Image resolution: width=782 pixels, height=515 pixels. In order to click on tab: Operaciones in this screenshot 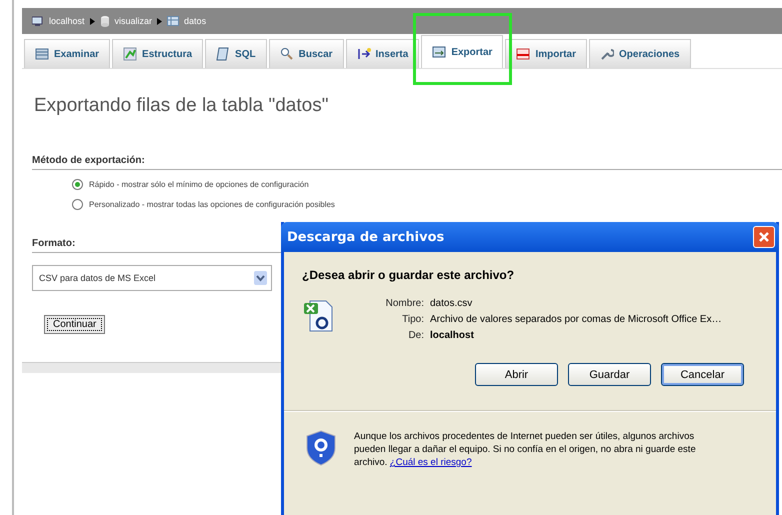, I will do `click(640, 53)`.